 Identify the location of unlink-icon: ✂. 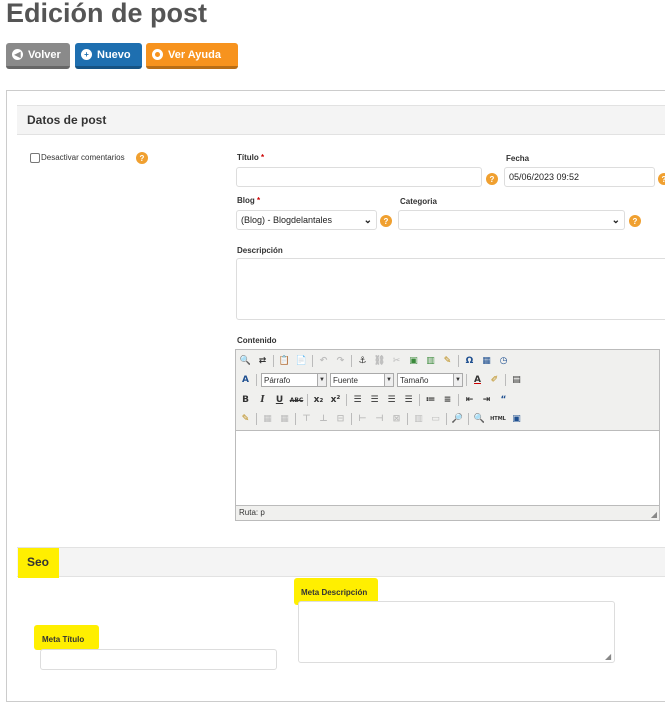
(396, 361).